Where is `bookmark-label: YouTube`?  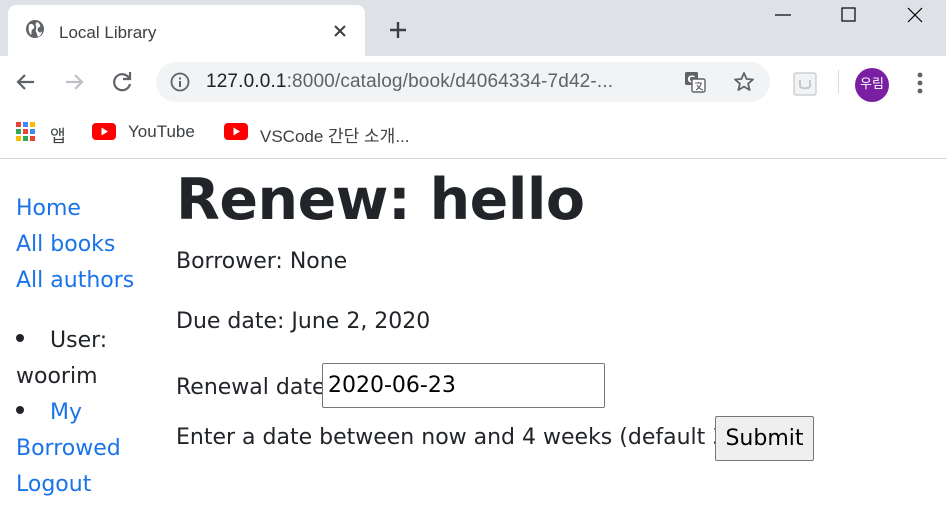
bookmark-label: YouTube is located at coordinates (161, 131).